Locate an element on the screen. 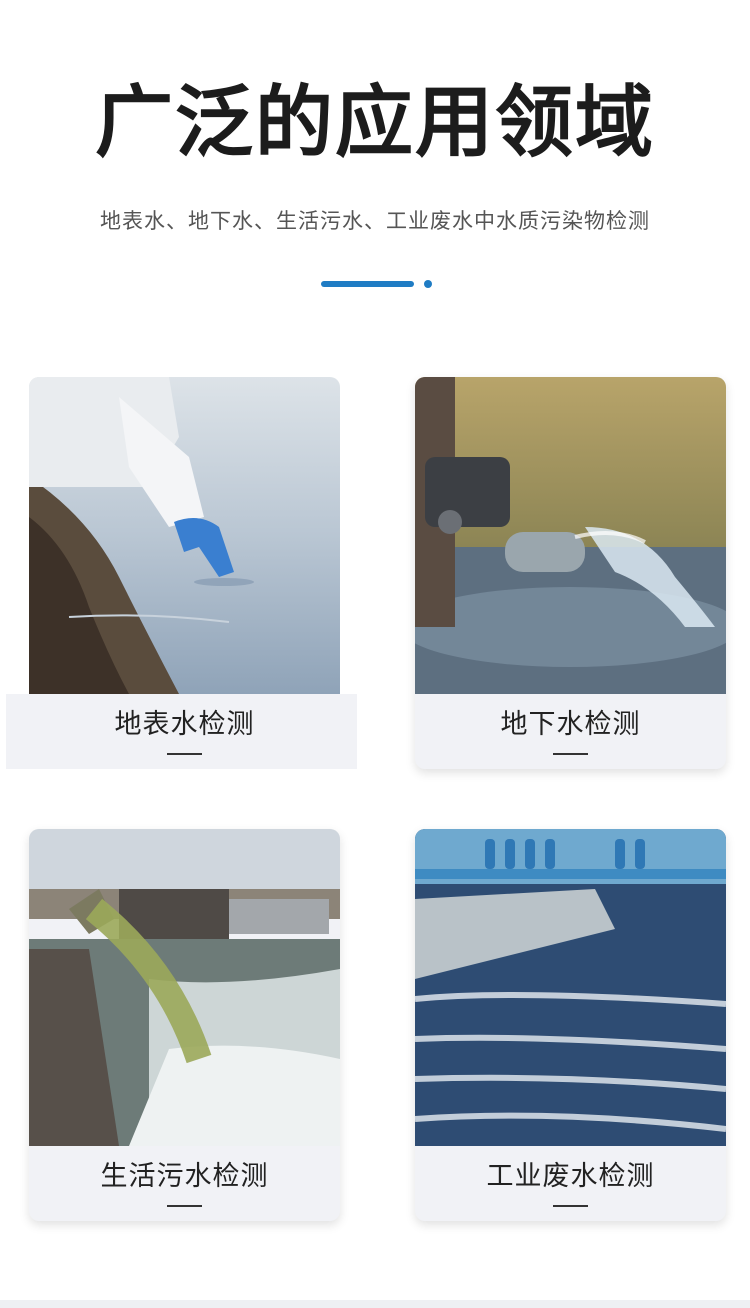  accent-line is located at coordinates (367, 284).